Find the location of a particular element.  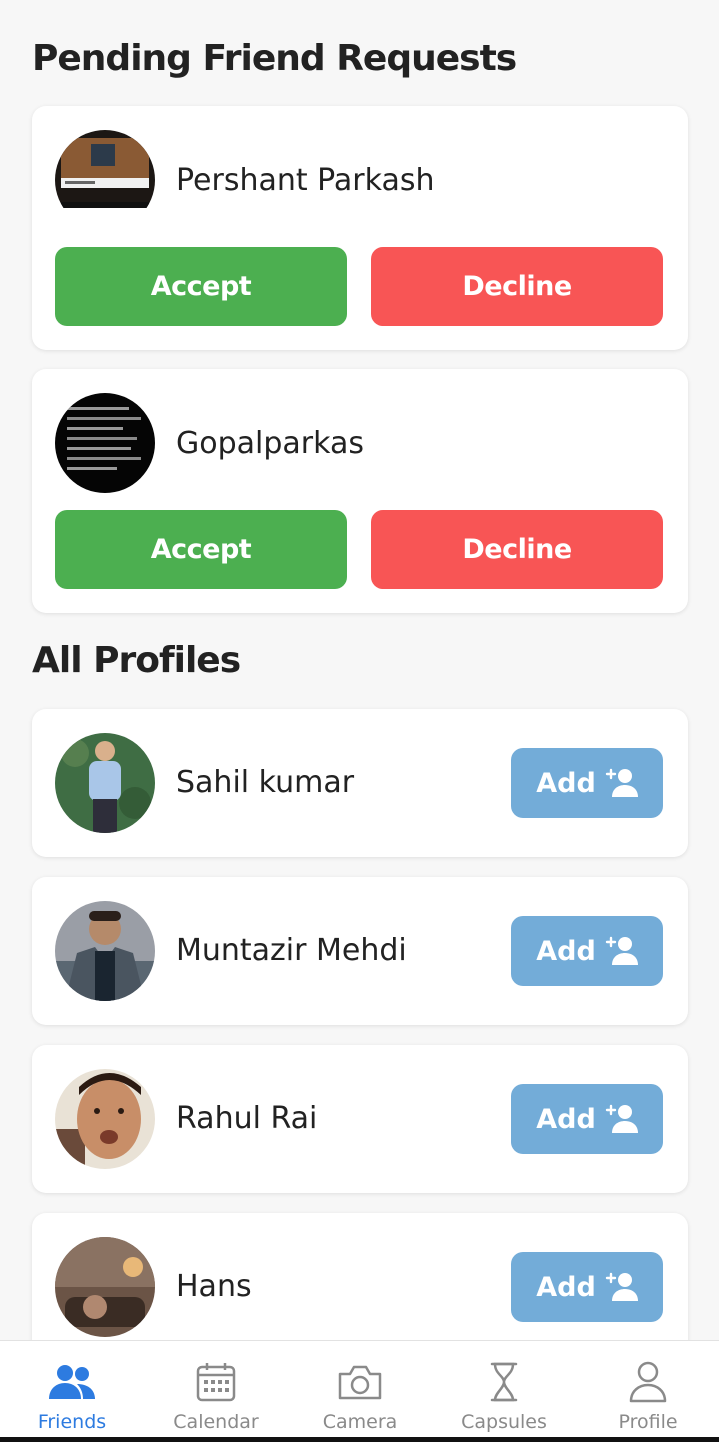

tab-label: Friends is located at coordinates (72, 1422).